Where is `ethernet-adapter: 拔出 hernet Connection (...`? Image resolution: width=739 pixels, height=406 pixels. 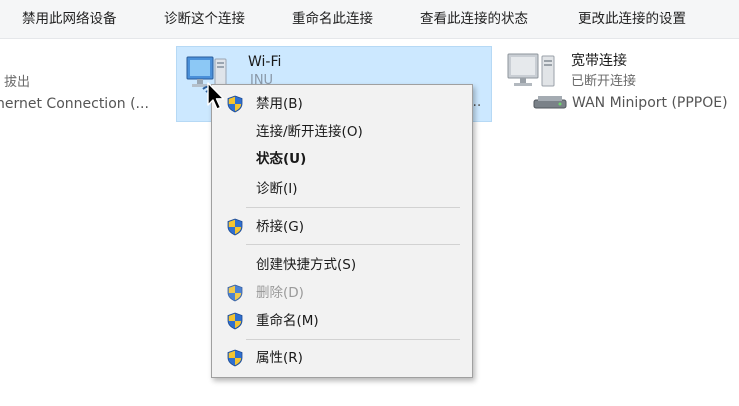
ethernet-adapter: 拔出 hernet Connection (... is located at coordinates (85, 84).